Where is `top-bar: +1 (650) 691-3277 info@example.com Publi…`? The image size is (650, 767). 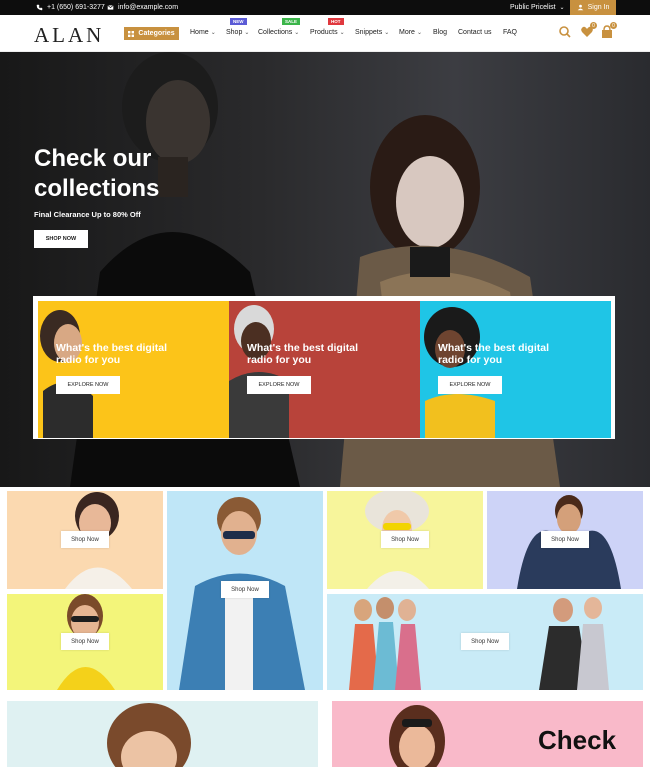 top-bar: +1 (650) 691-3277 info@example.com Publi… is located at coordinates (325, 7).